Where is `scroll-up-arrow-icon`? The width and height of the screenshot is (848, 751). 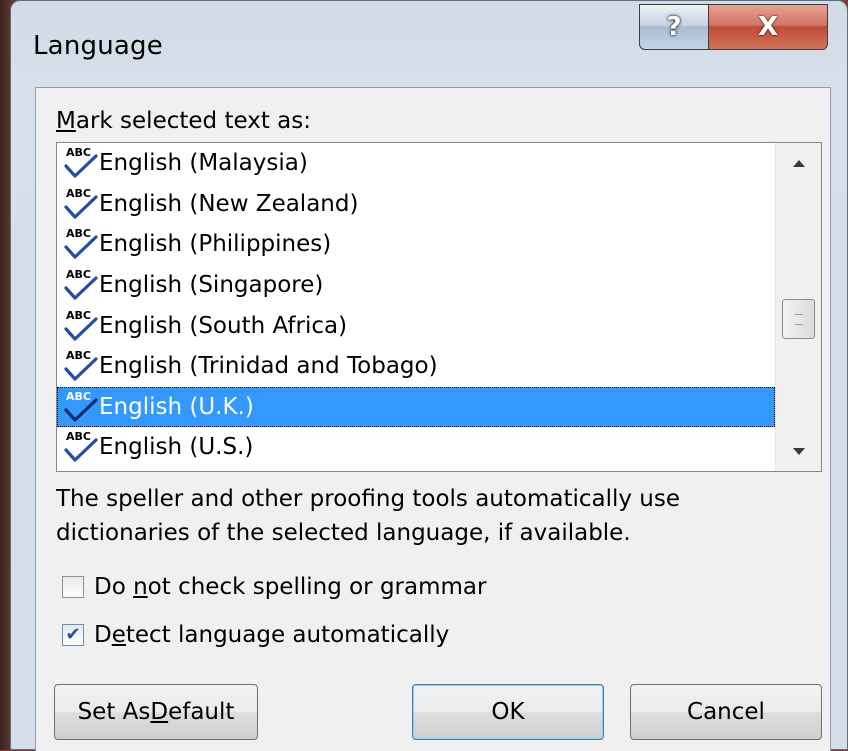
scroll-up-arrow-icon is located at coordinates (799, 163).